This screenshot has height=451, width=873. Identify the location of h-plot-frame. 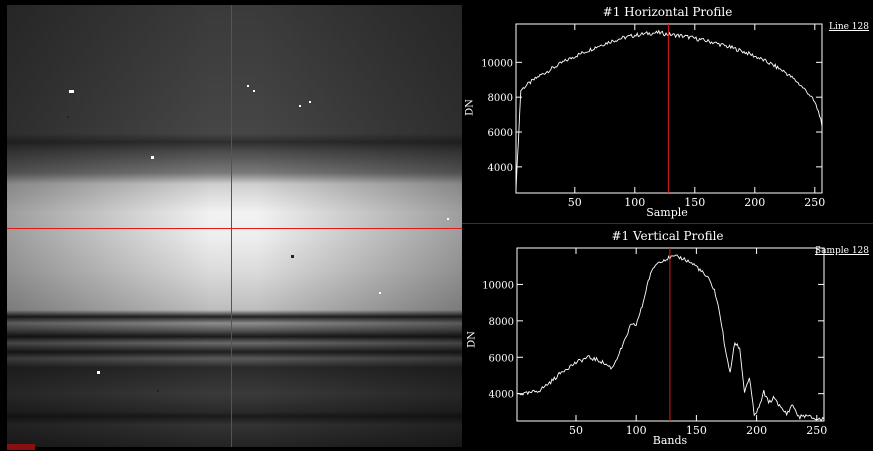
(669, 108).